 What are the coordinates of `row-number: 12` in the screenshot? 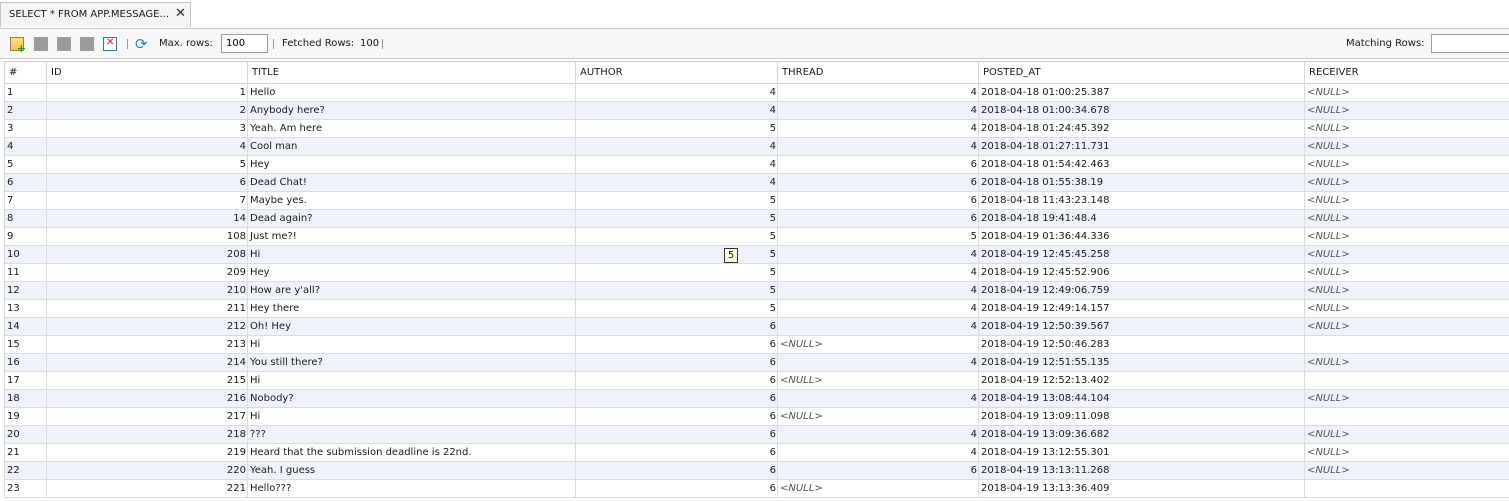 It's located at (25, 290).